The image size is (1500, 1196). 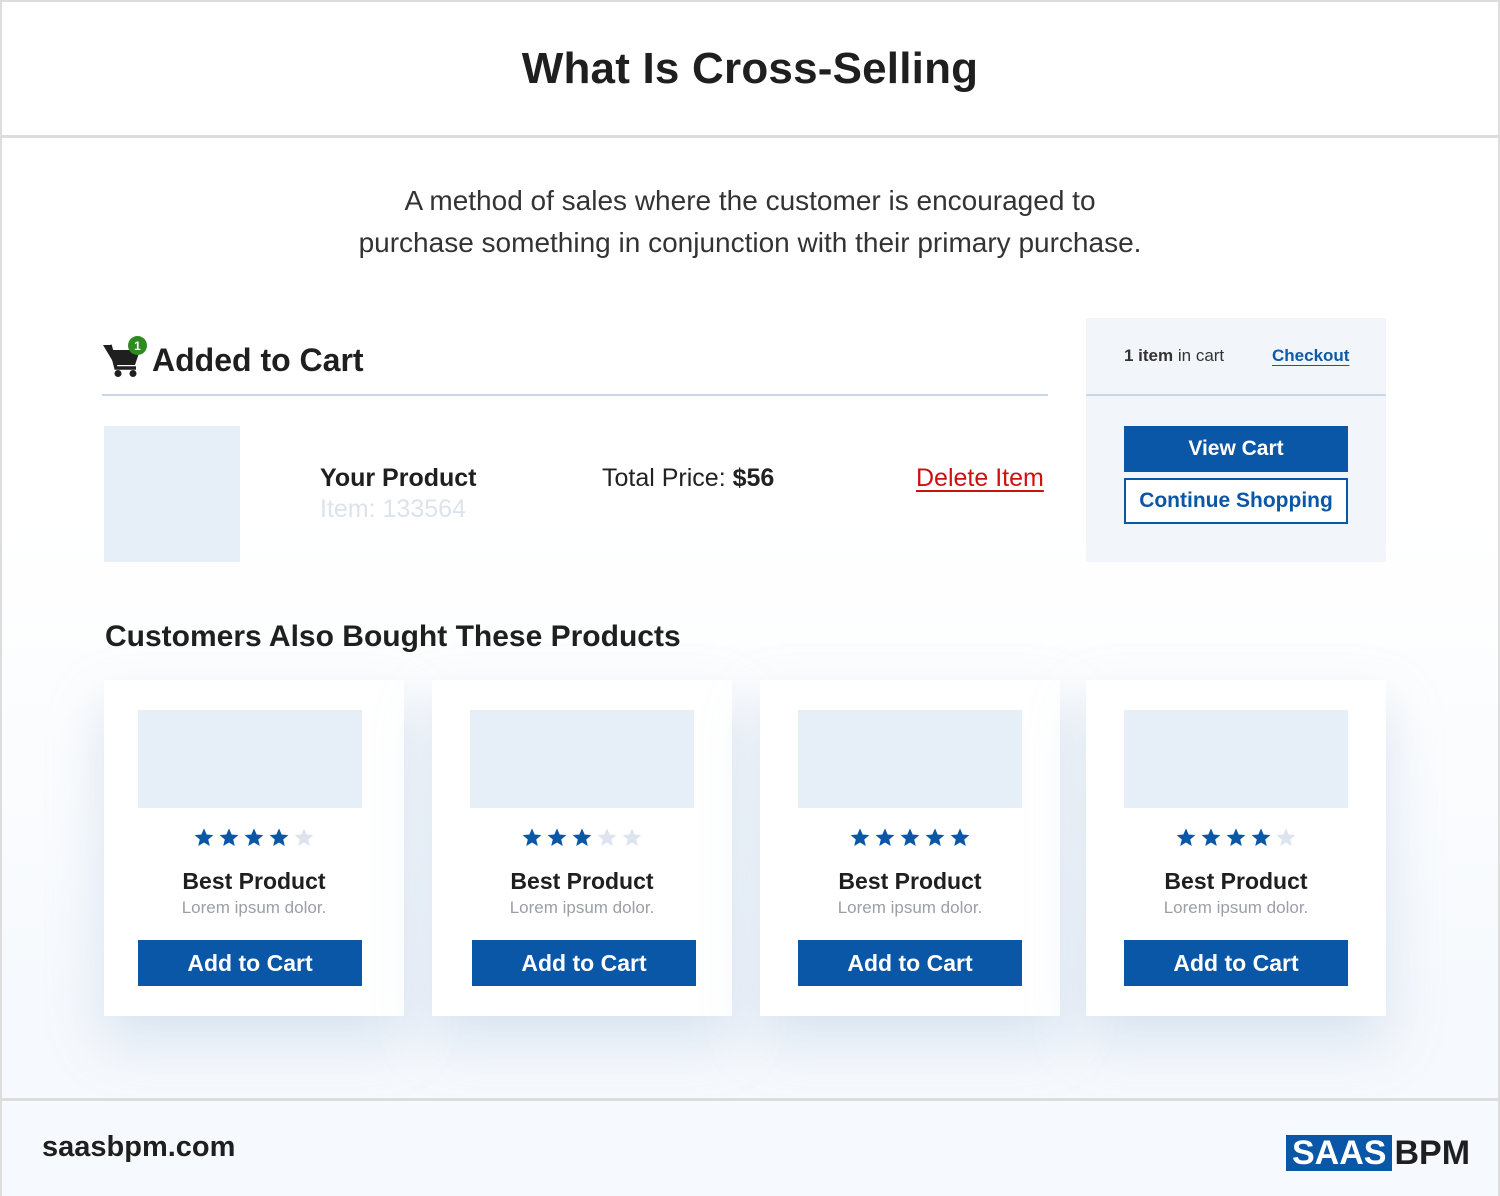 I want to click on recommendations-title: Customers Also Bought These Products, so click(x=393, y=636).